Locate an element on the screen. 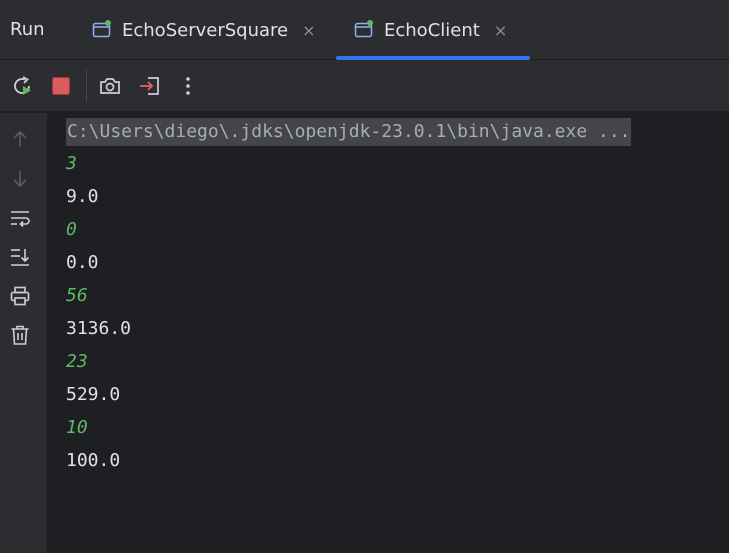 This screenshot has width=729, height=553. scroll-to-end-icon is located at coordinates (20, 257).